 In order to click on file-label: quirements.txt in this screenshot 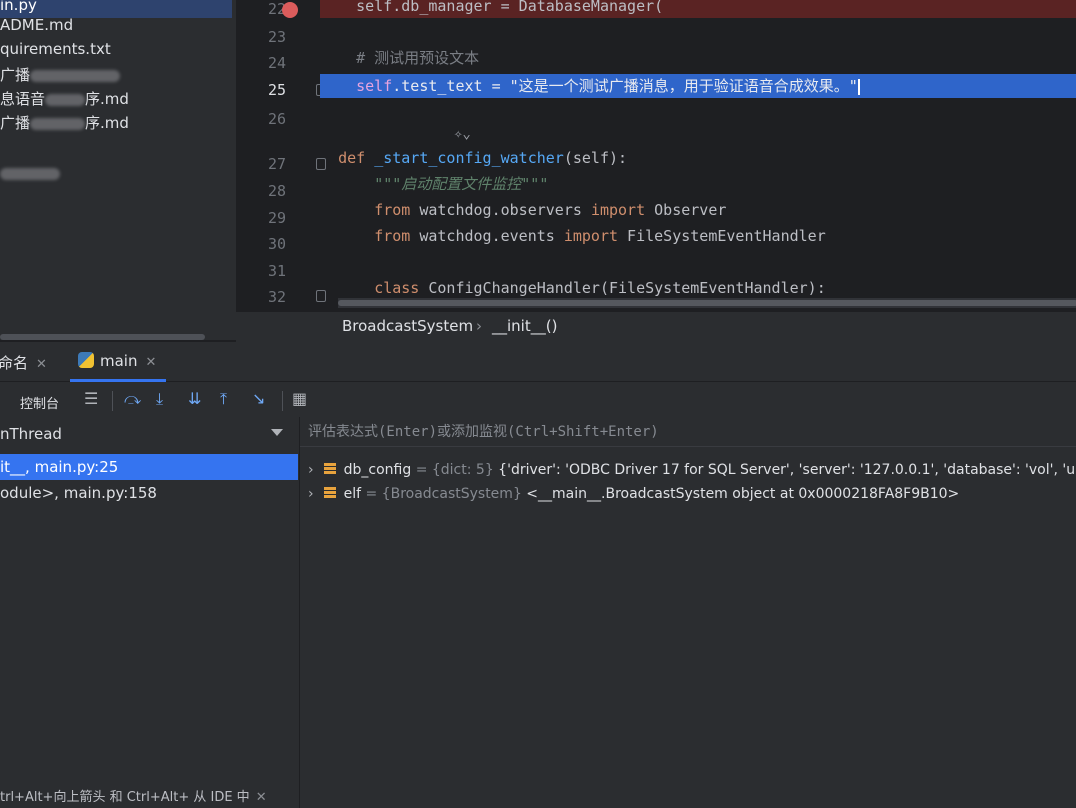, I will do `click(55, 49)`.